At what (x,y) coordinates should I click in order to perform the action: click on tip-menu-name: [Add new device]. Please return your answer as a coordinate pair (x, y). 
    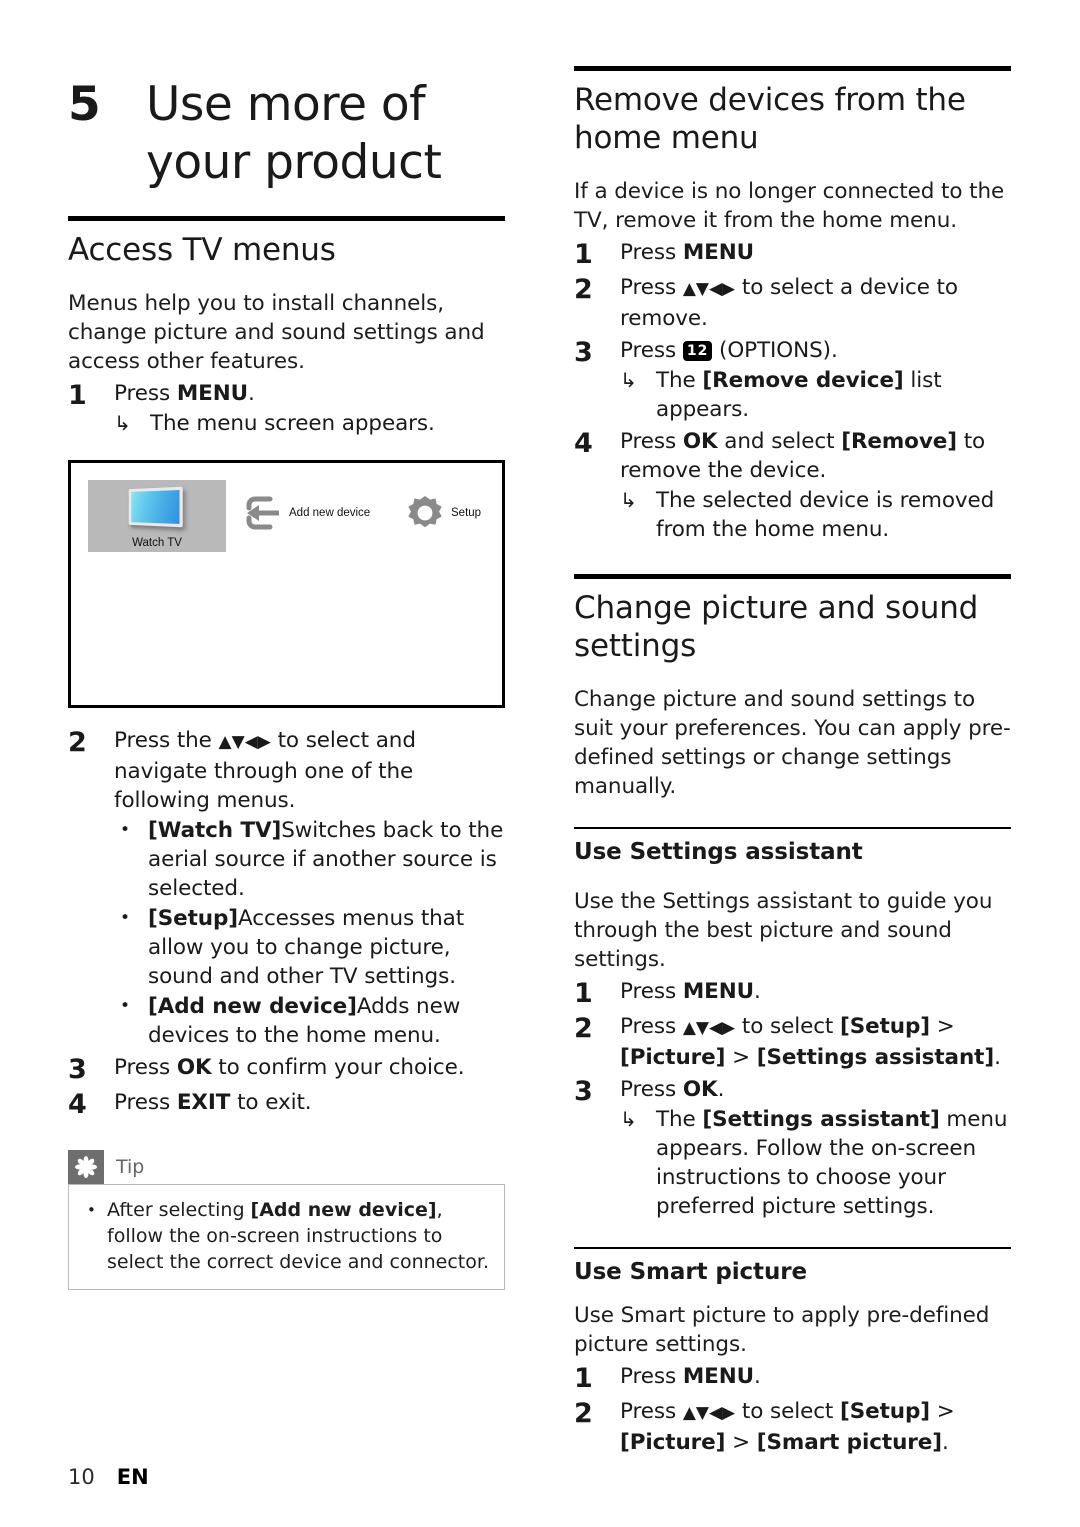
    Looking at the image, I should click on (343, 1210).